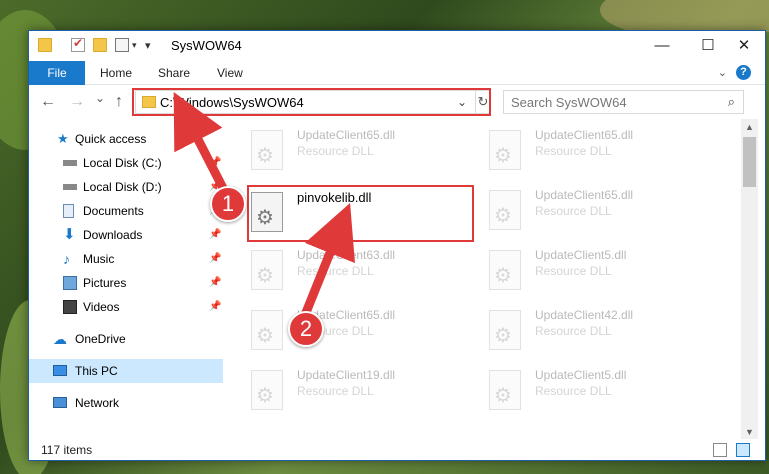 Image resolution: width=769 pixels, height=474 pixels. Describe the element at coordinates (126, 403) in the screenshot. I see `sidebar-item-network: Network` at that location.